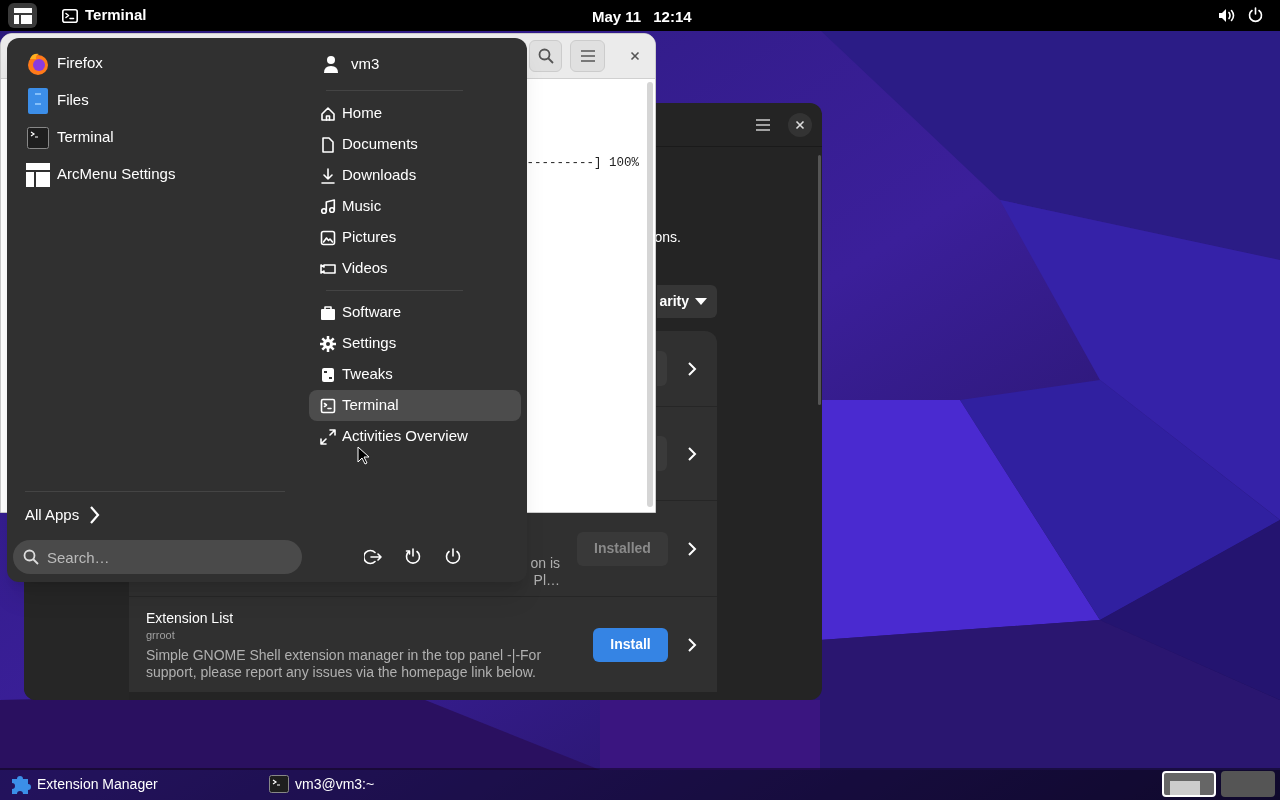 This screenshot has height=800, width=1280. Describe the element at coordinates (687, 301) in the screenshot. I see `sort-dropdown: arity` at that location.